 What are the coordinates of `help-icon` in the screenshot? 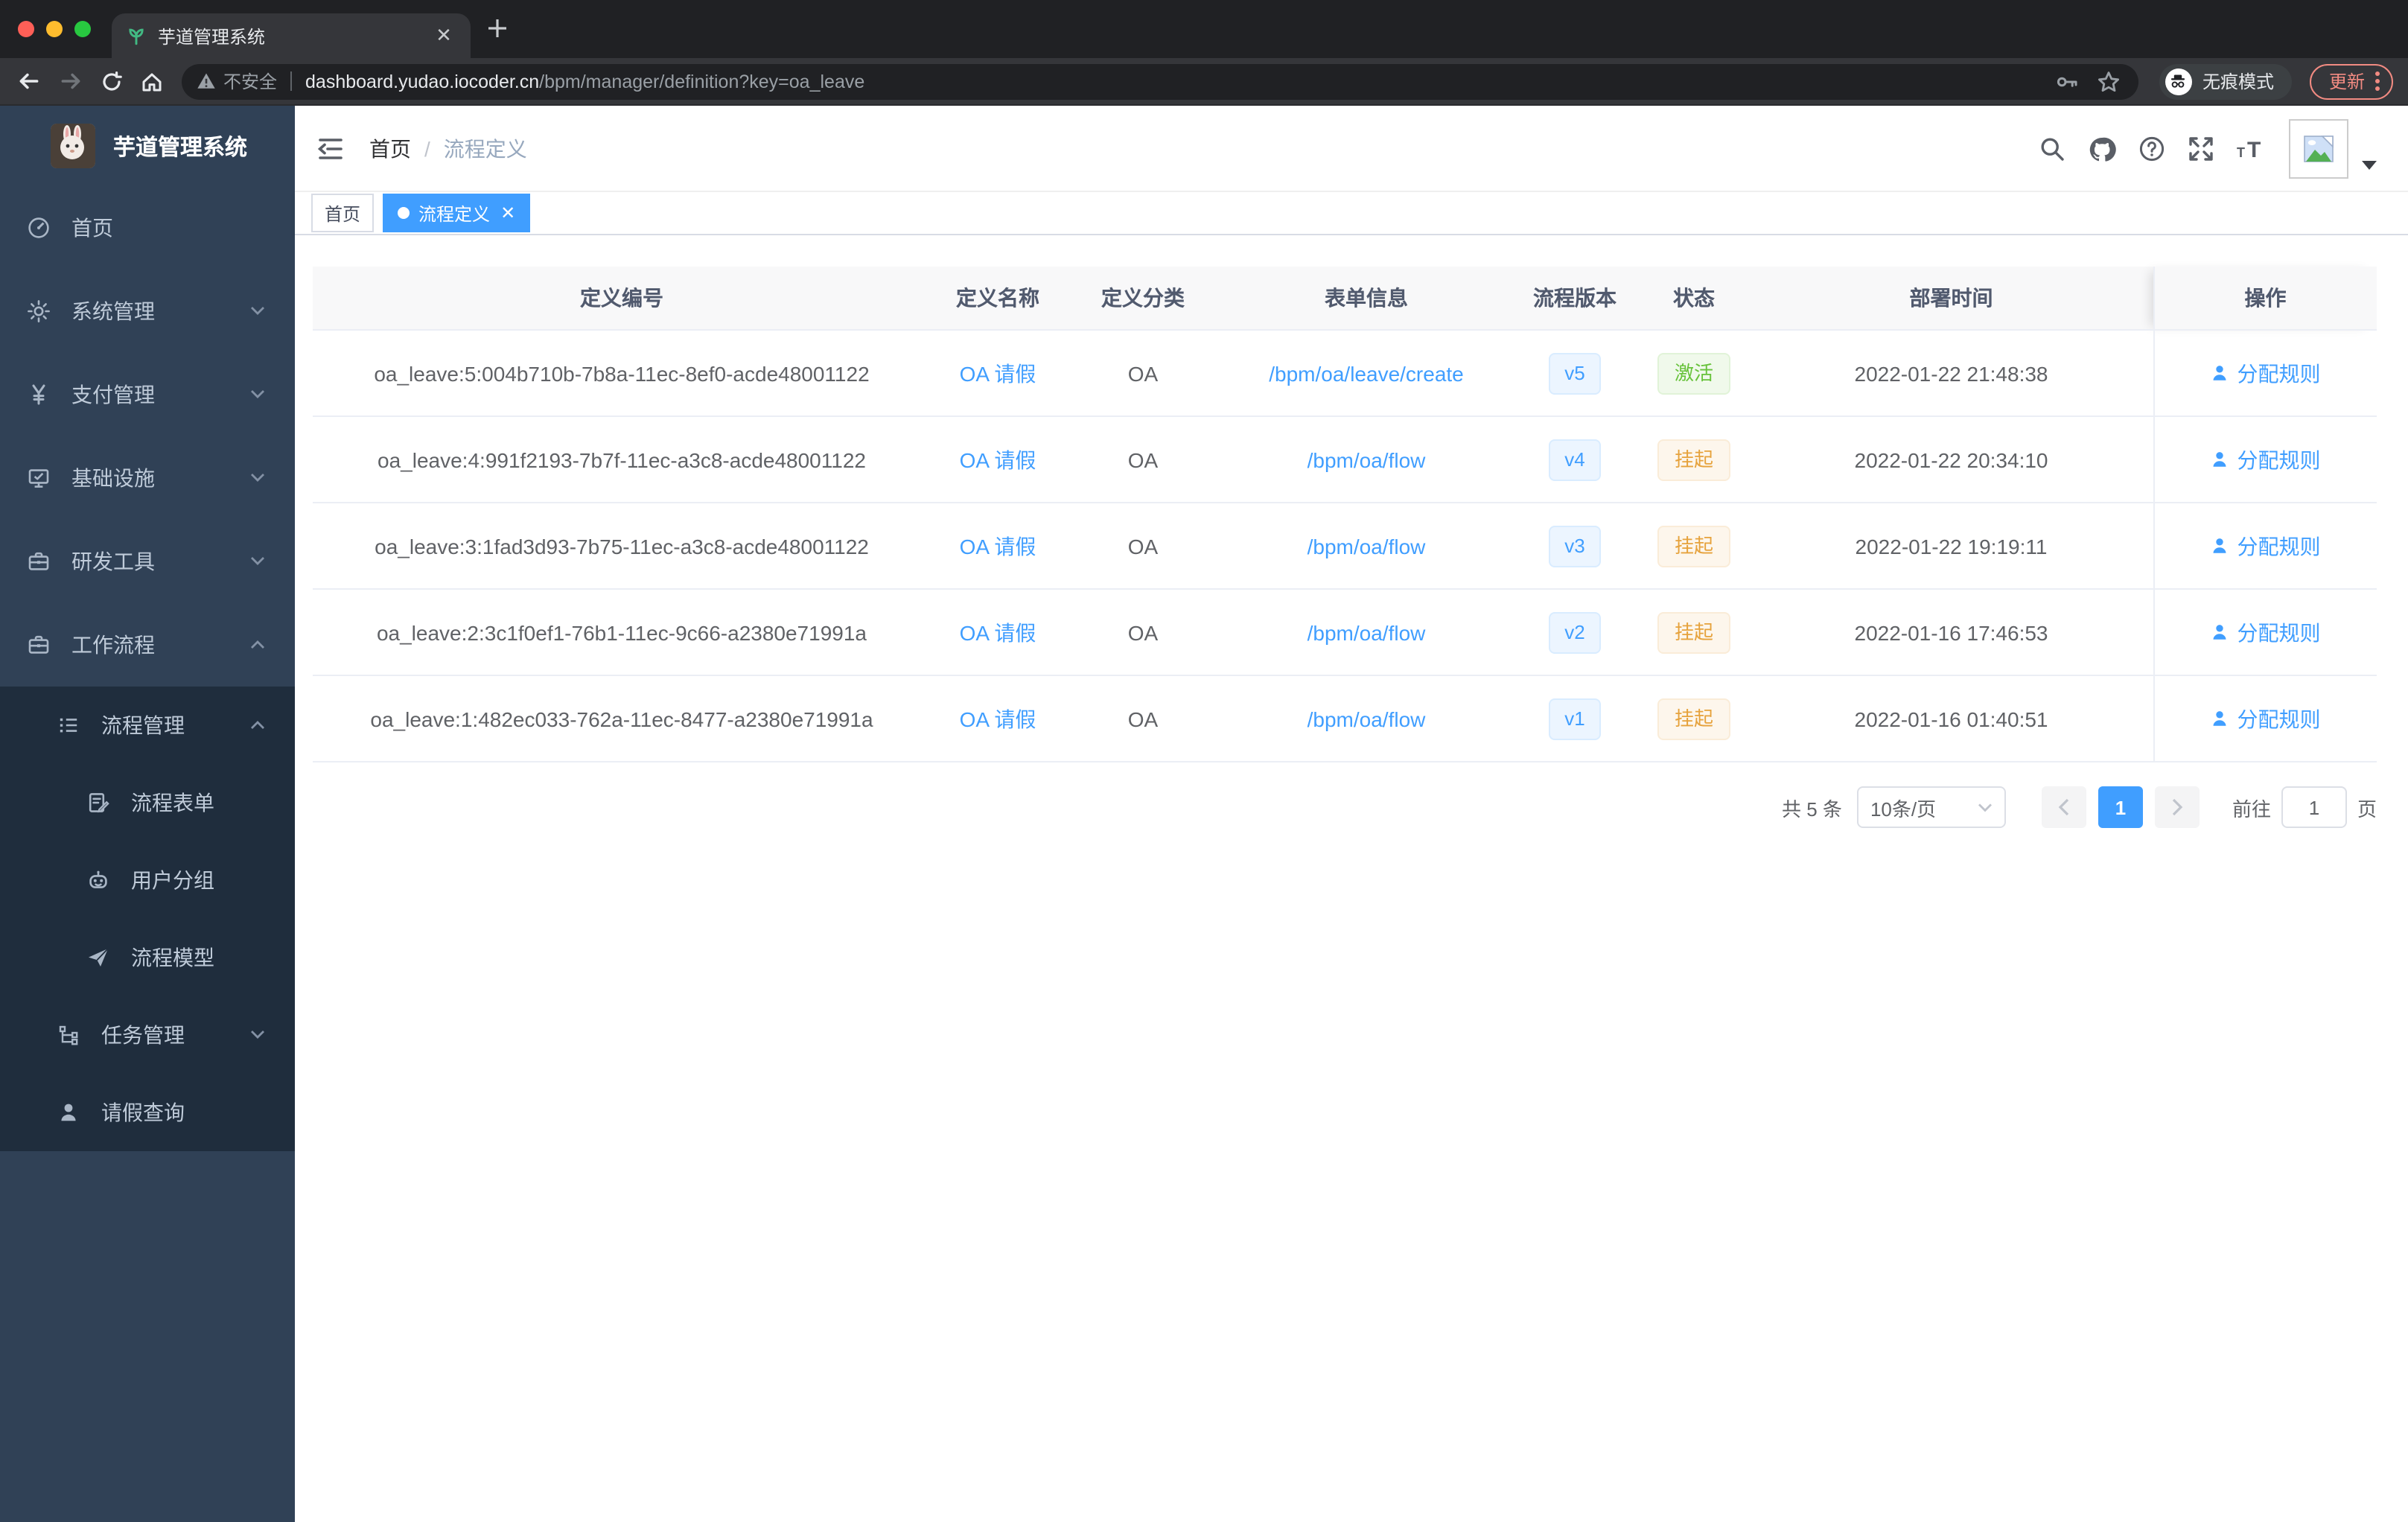 It's located at (2151, 149).